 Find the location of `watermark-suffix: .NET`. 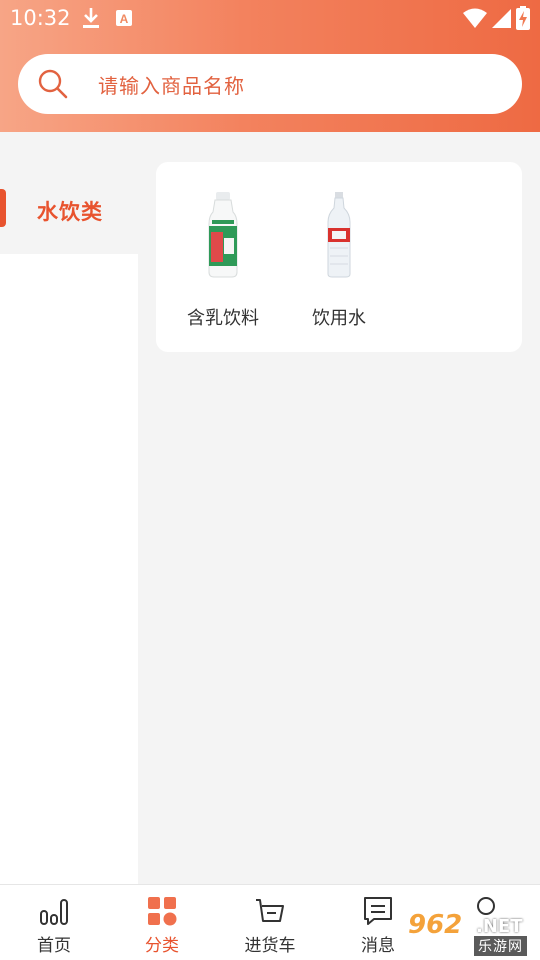

watermark-suffix: .NET is located at coordinates (499, 926).